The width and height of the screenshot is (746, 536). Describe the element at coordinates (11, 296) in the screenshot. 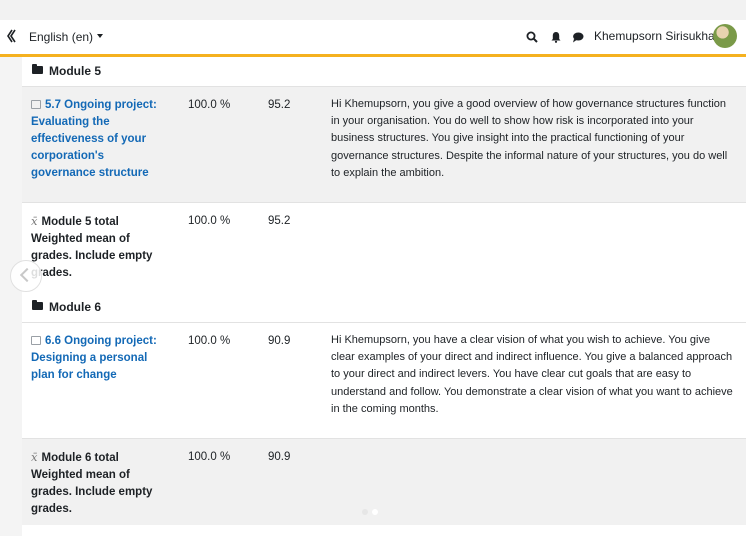

I see `left-rail` at that location.